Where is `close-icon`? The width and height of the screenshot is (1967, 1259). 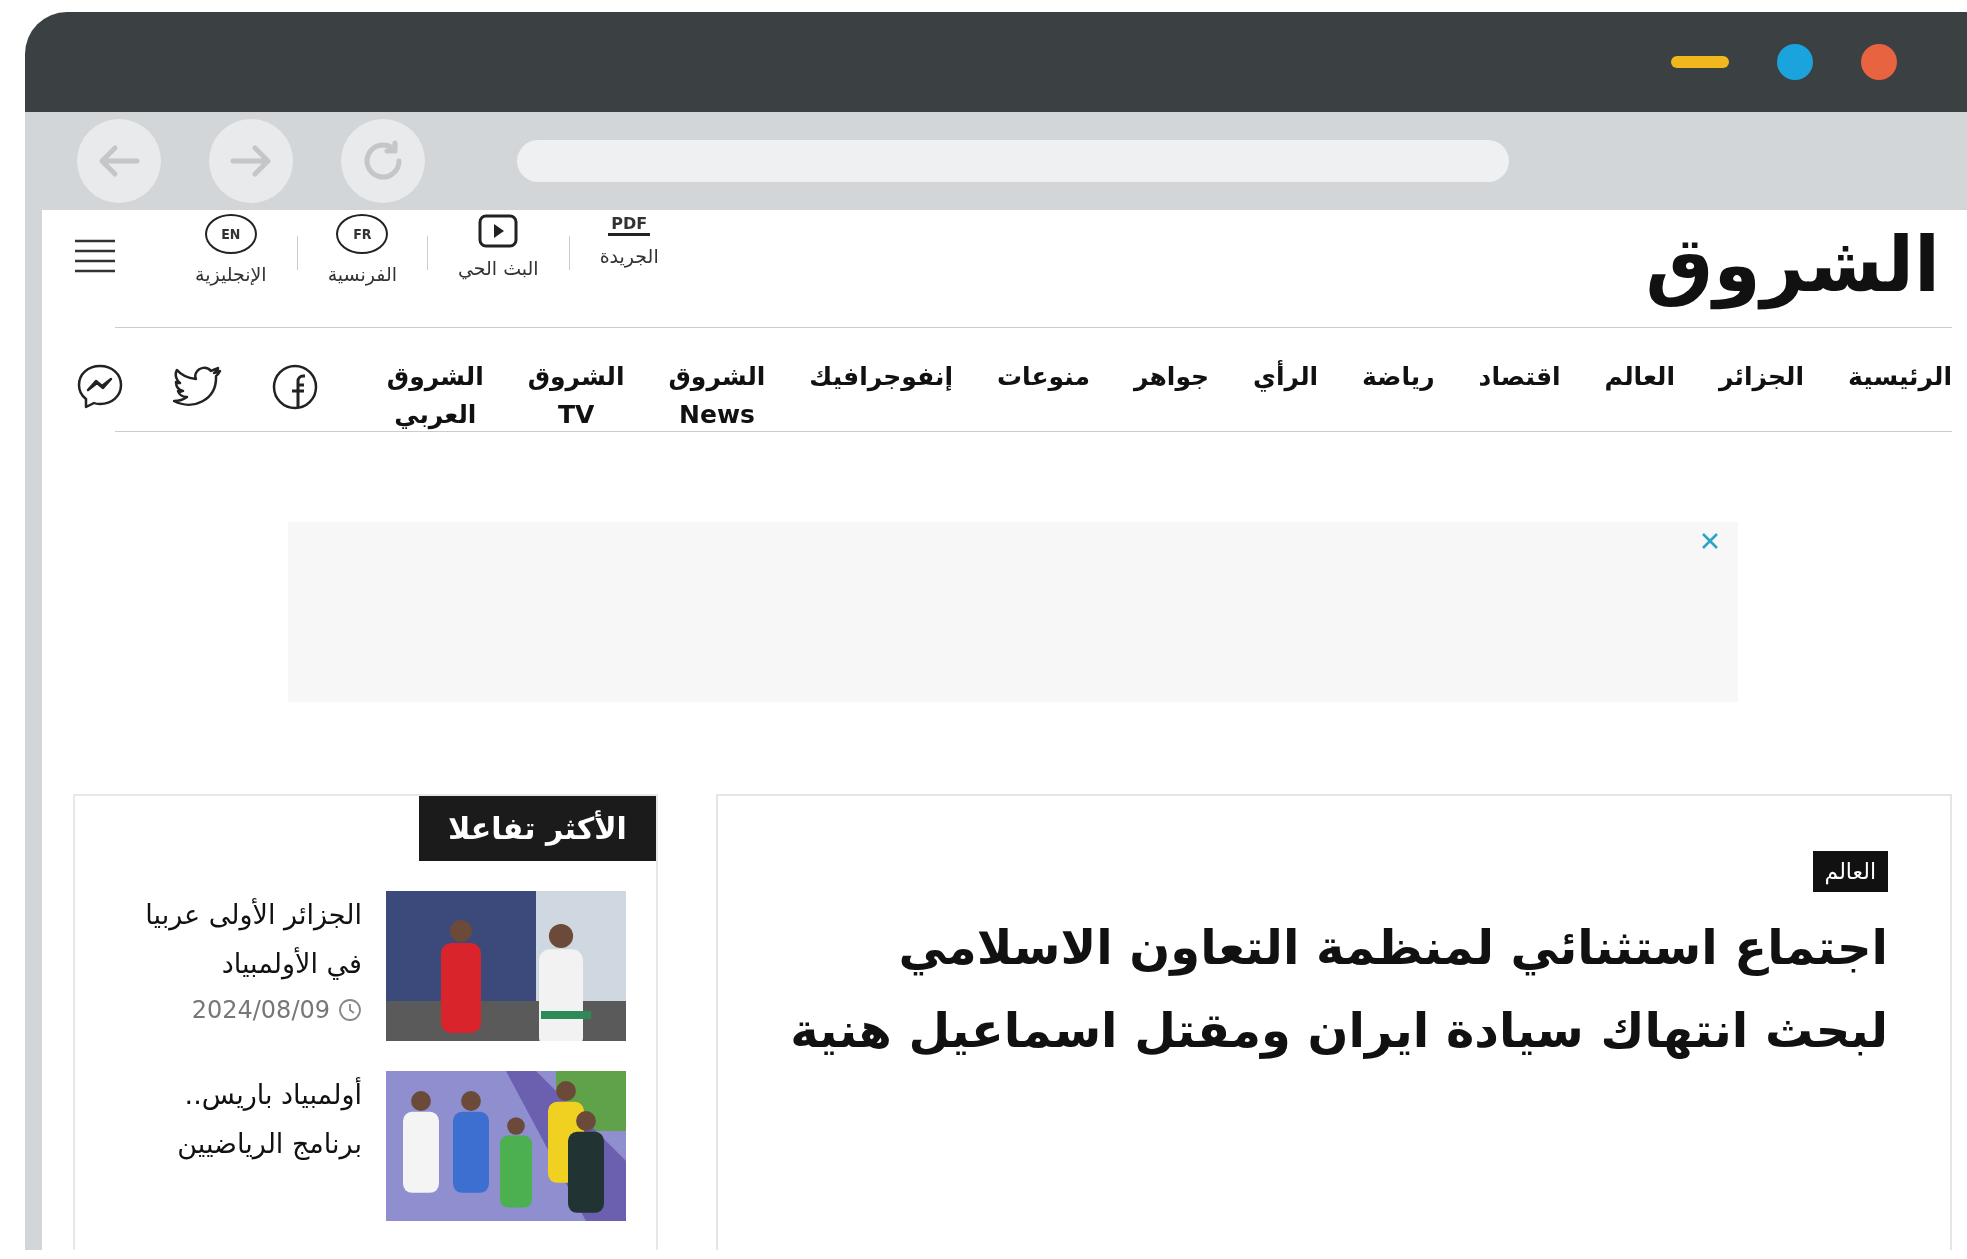
close-icon is located at coordinates (1879, 62).